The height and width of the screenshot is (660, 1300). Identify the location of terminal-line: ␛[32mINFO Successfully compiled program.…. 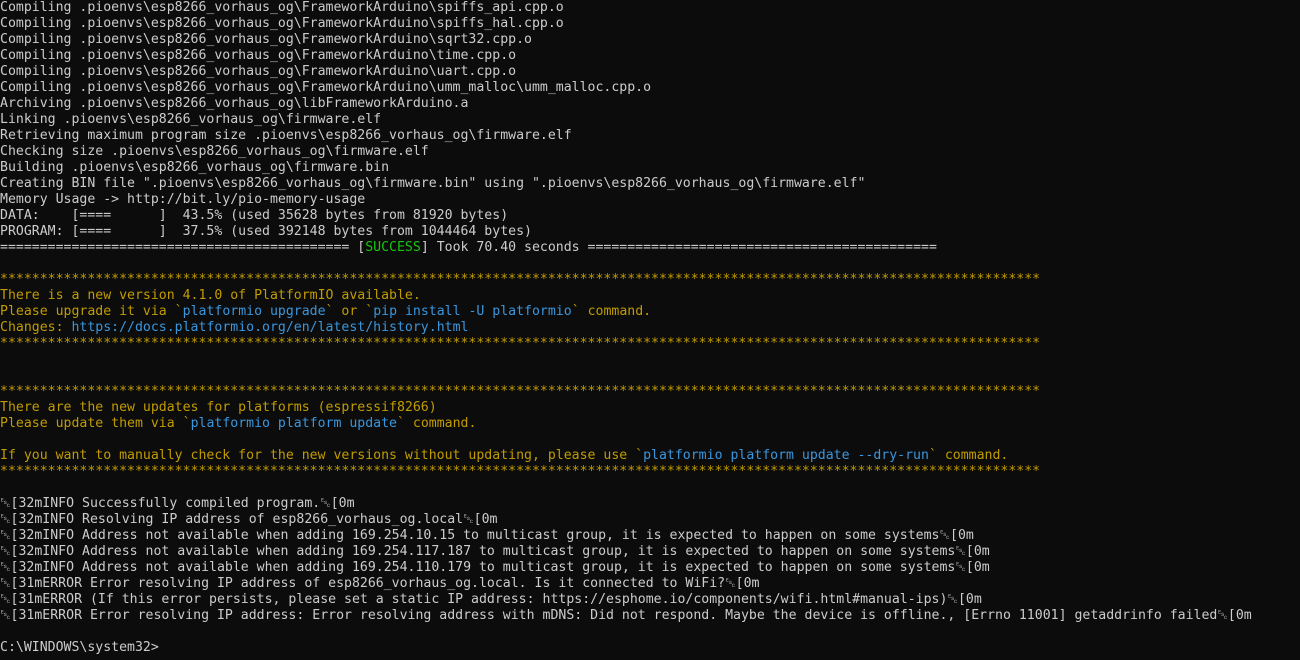
(650, 504).